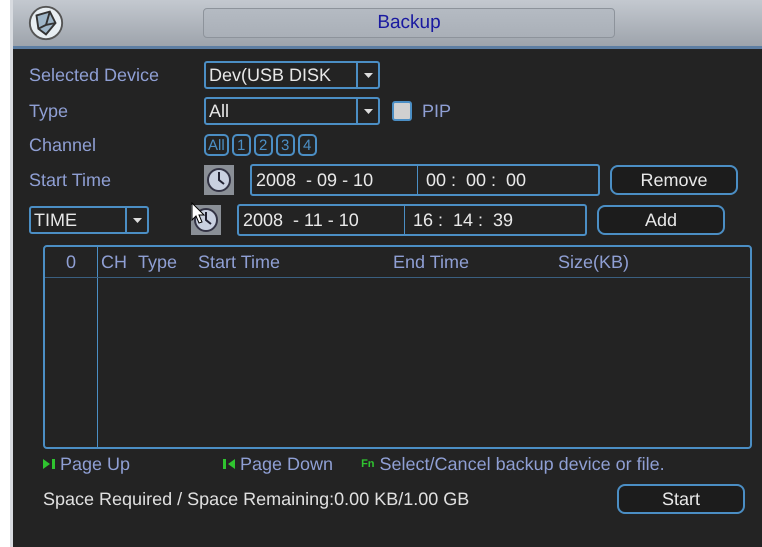  What do you see at coordinates (198, 213) in the screenshot?
I see `mouse-pointer-icon` at bounding box center [198, 213].